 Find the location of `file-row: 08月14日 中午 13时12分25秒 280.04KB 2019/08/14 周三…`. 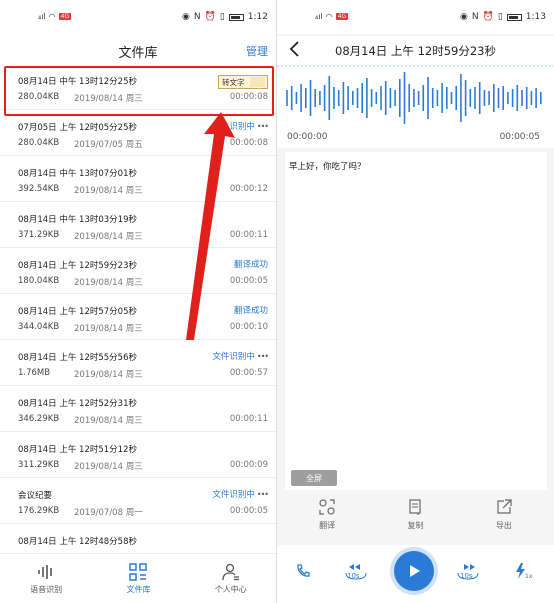

file-row: 08月14日 中午 13时12分25秒 280.04KB 2019/08/14 周三… is located at coordinates (138, 87).